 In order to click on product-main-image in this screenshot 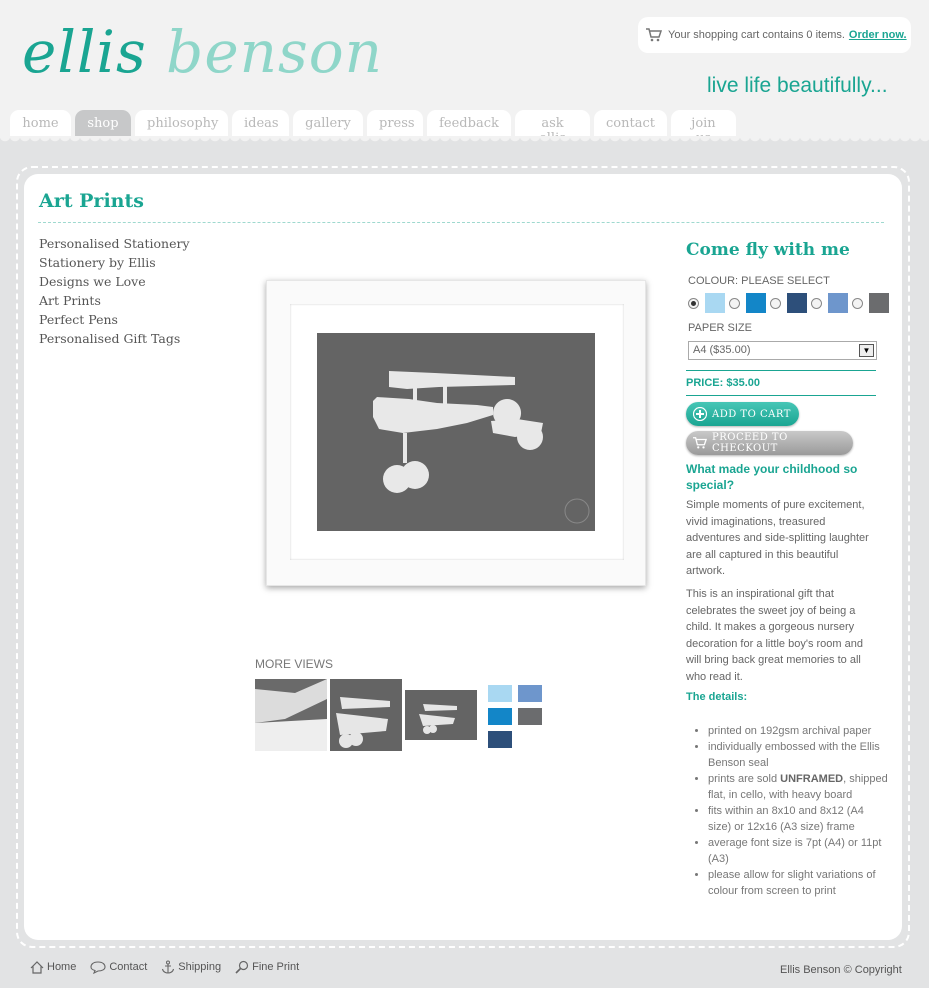, I will do `click(456, 432)`.